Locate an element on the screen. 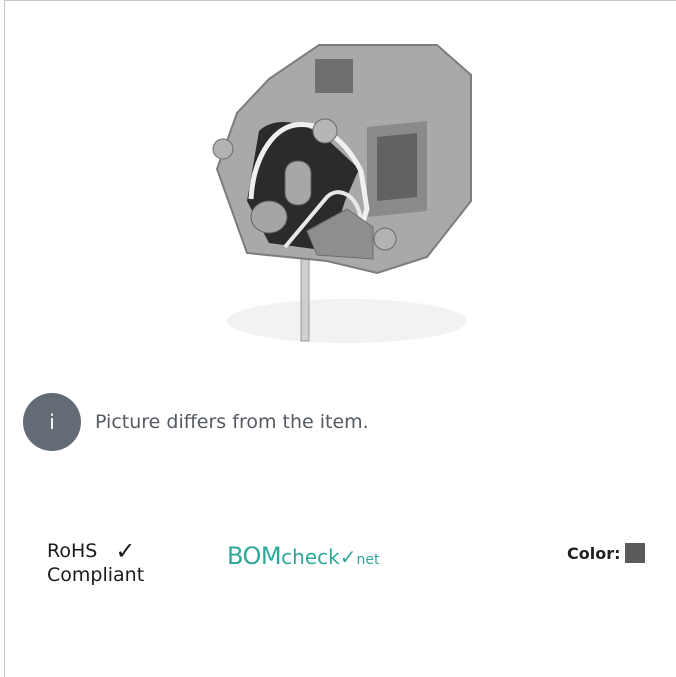 This screenshot has width=676, height=677. image-disclaimer: i Picture differs from the item. is located at coordinates (196, 422).